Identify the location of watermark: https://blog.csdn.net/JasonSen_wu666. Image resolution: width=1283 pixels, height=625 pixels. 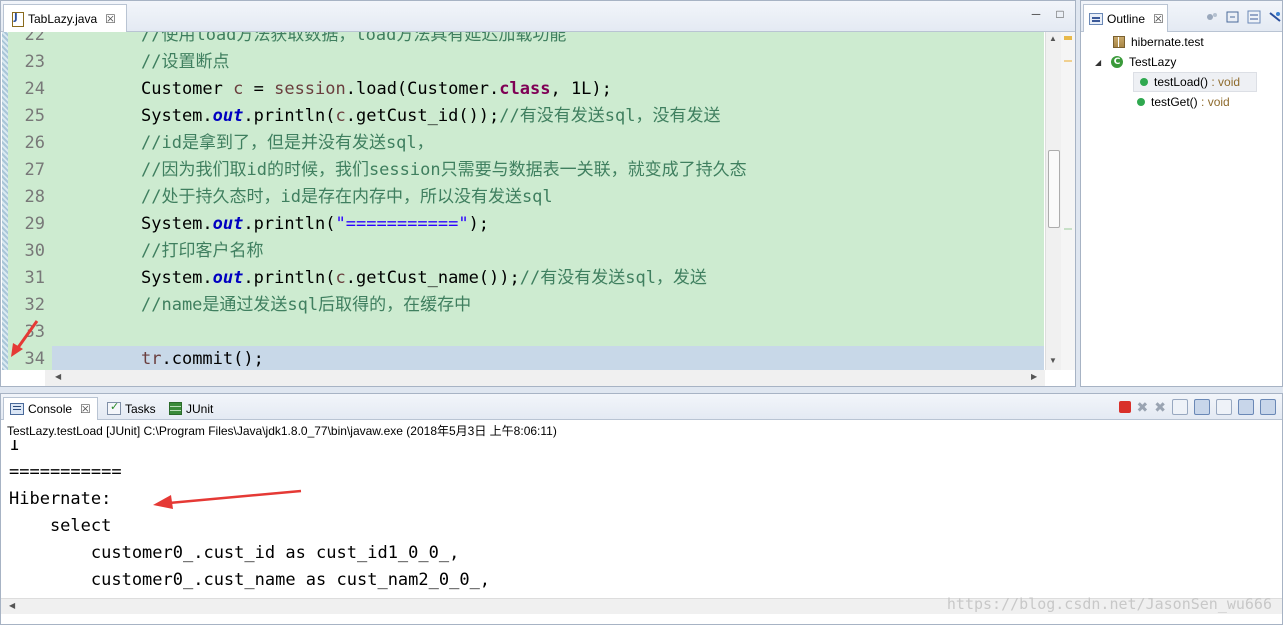
(1109, 604).